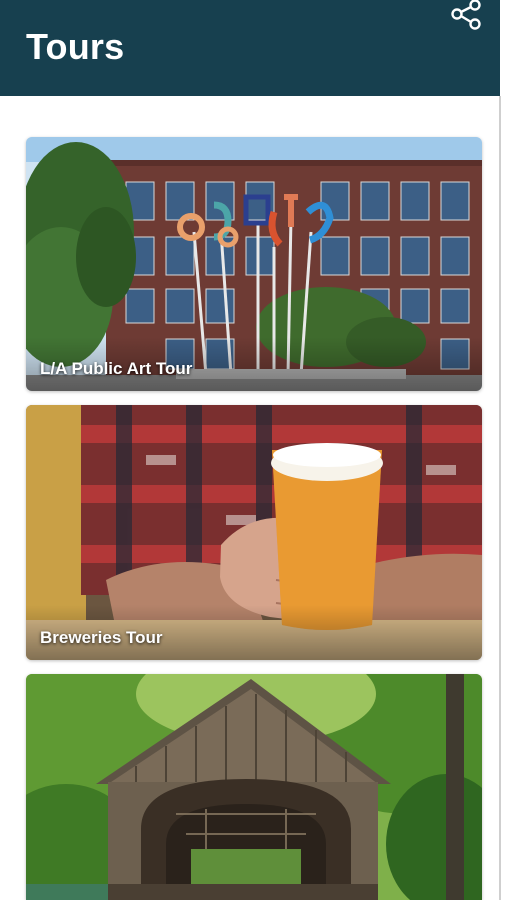 This screenshot has height=900, width=507. I want to click on tour-card-label: Breweries Tour, so click(101, 637).